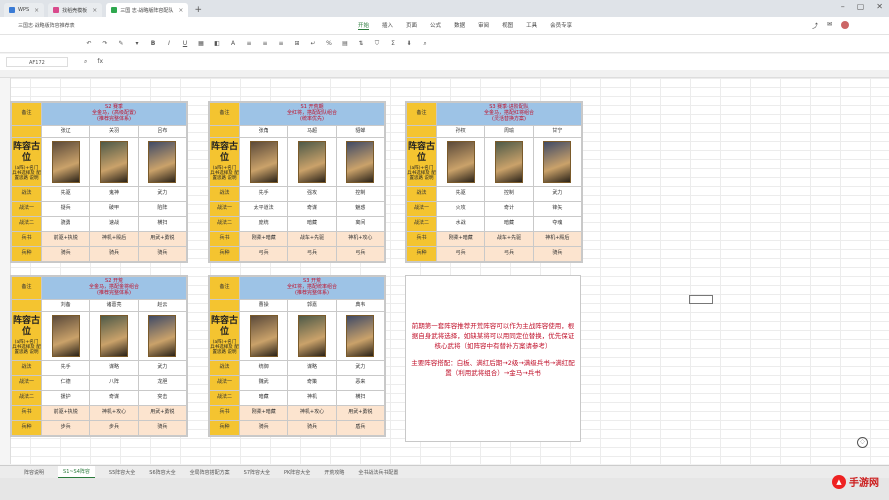 This screenshot has height=500, width=889. What do you see at coordinates (65, 194) in the screenshot?
I see `row-value: 先驱` at bounding box center [65, 194].